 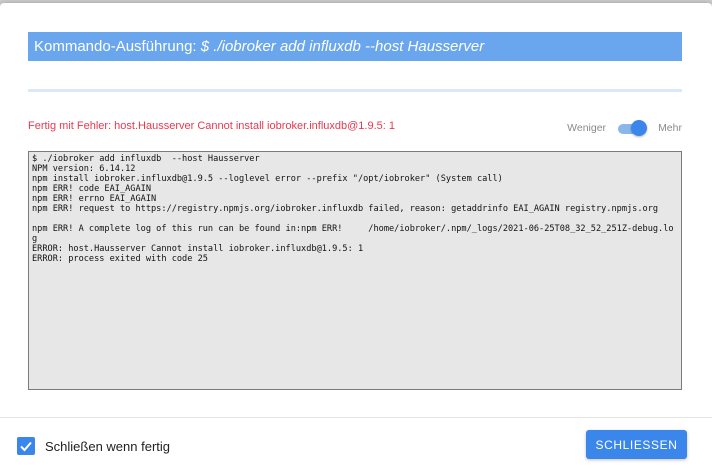 I want to click on close-when-done-label: Schließen wenn fertig, so click(x=108, y=446).